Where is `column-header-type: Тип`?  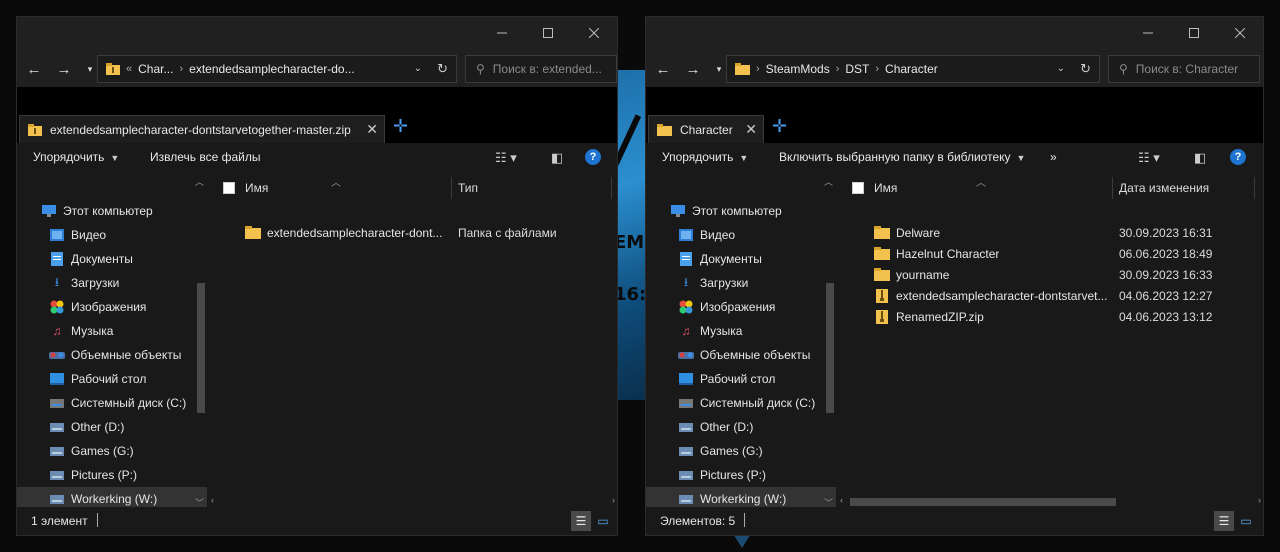 column-header-type: Тип is located at coordinates (468, 188).